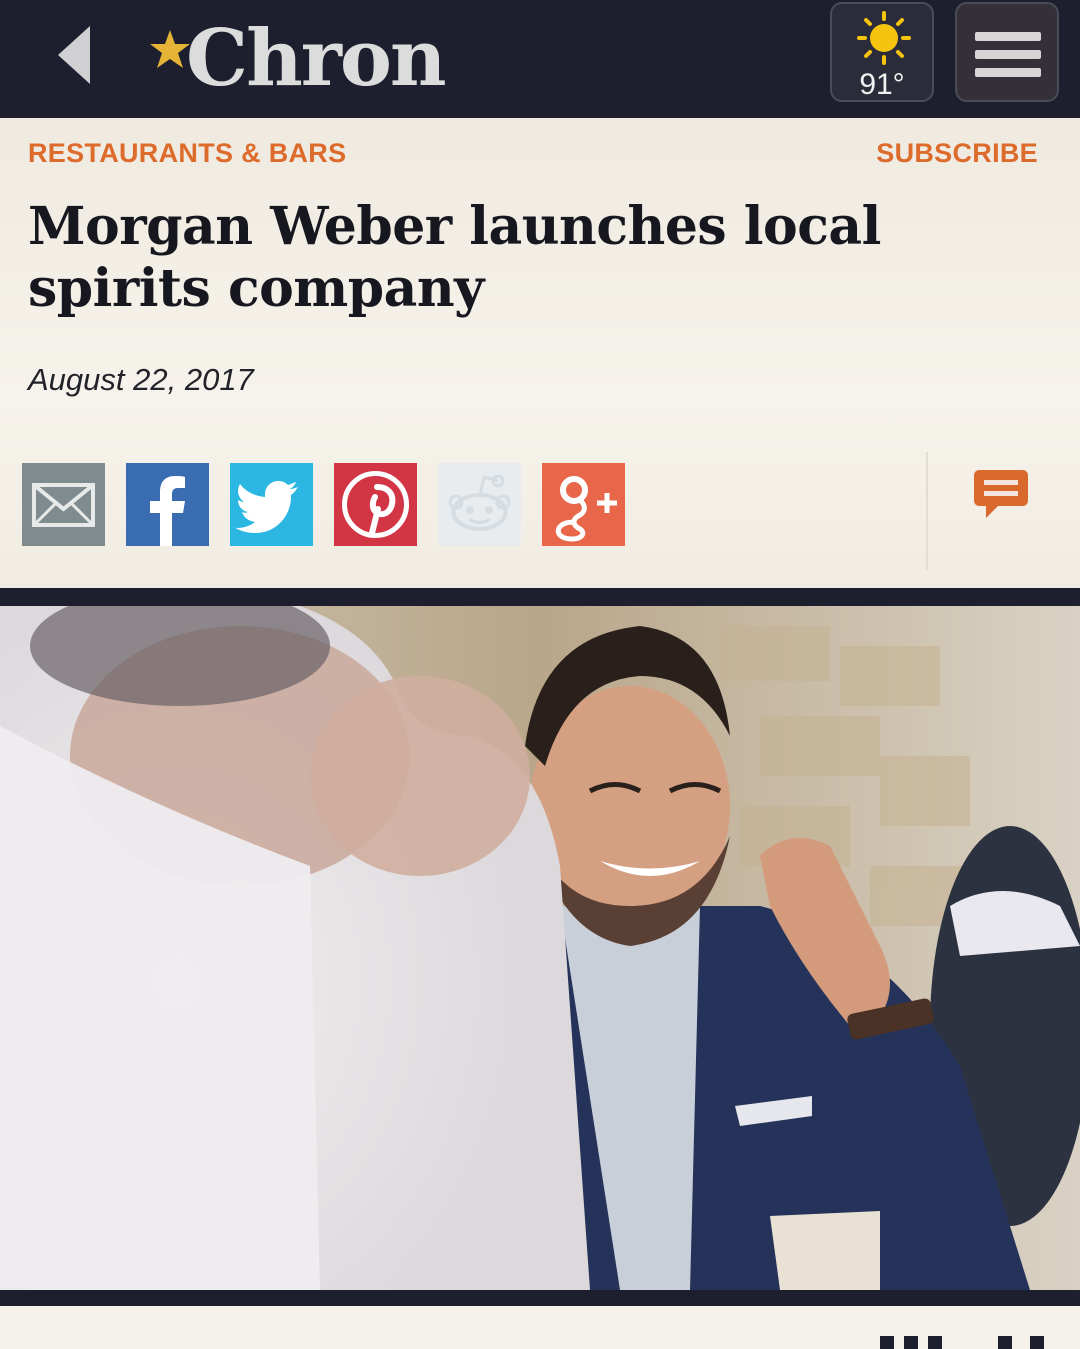 This screenshot has width=1080, height=1349. What do you see at coordinates (187, 153) in the screenshot?
I see `section-link: RESTAURANTS & BARS` at bounding box center [187, 153].